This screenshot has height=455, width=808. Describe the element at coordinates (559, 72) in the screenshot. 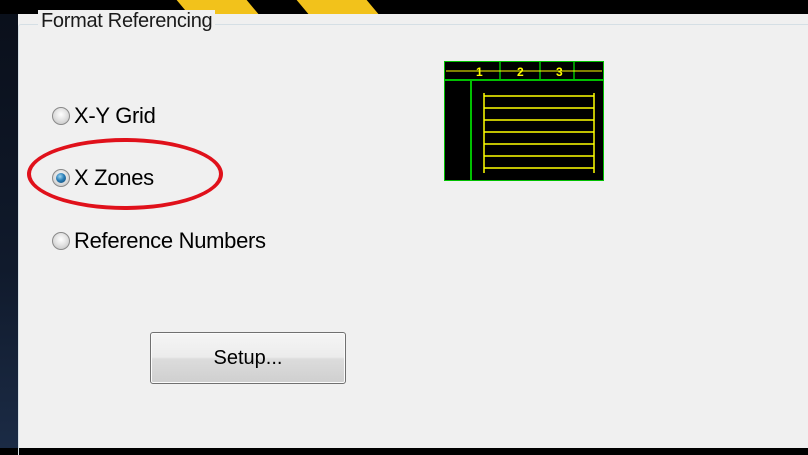

I see `zone-label: 3` at that location.